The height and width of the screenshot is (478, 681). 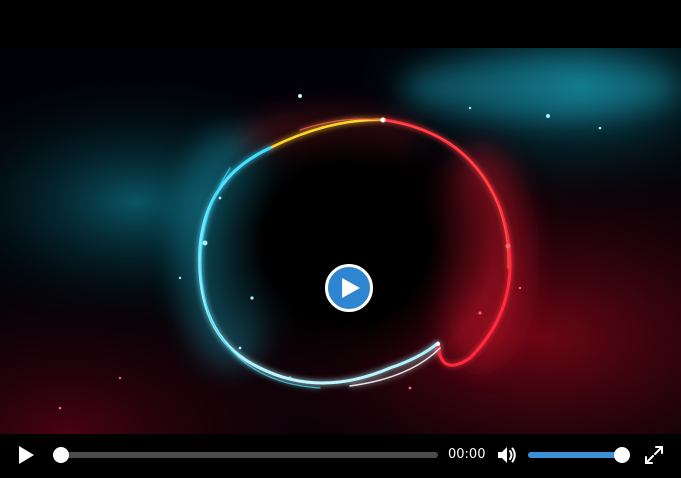 I want to click on mute-button, so click(x=507, y=455).